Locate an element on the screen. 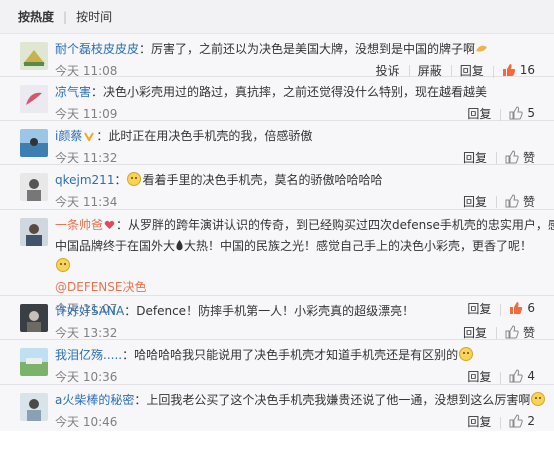 This screenshot has height=472, width=554. comment-username: a火柴棒的秘密 is located at coordinates (94, 400).